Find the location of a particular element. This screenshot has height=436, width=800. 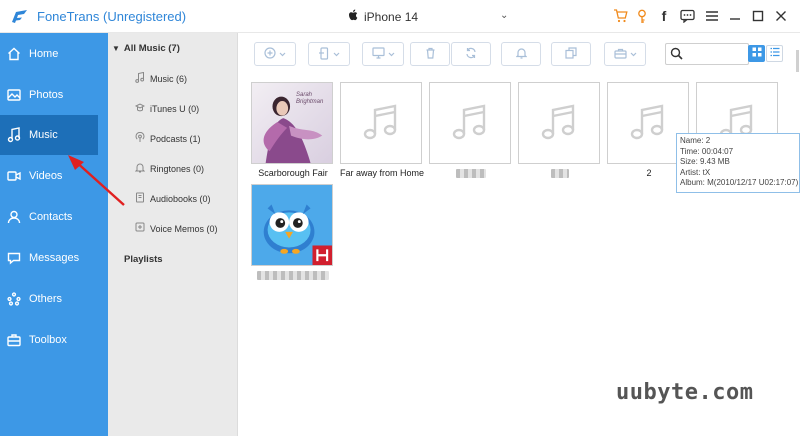

toolbox-icon is located at coordinates (14, 340).